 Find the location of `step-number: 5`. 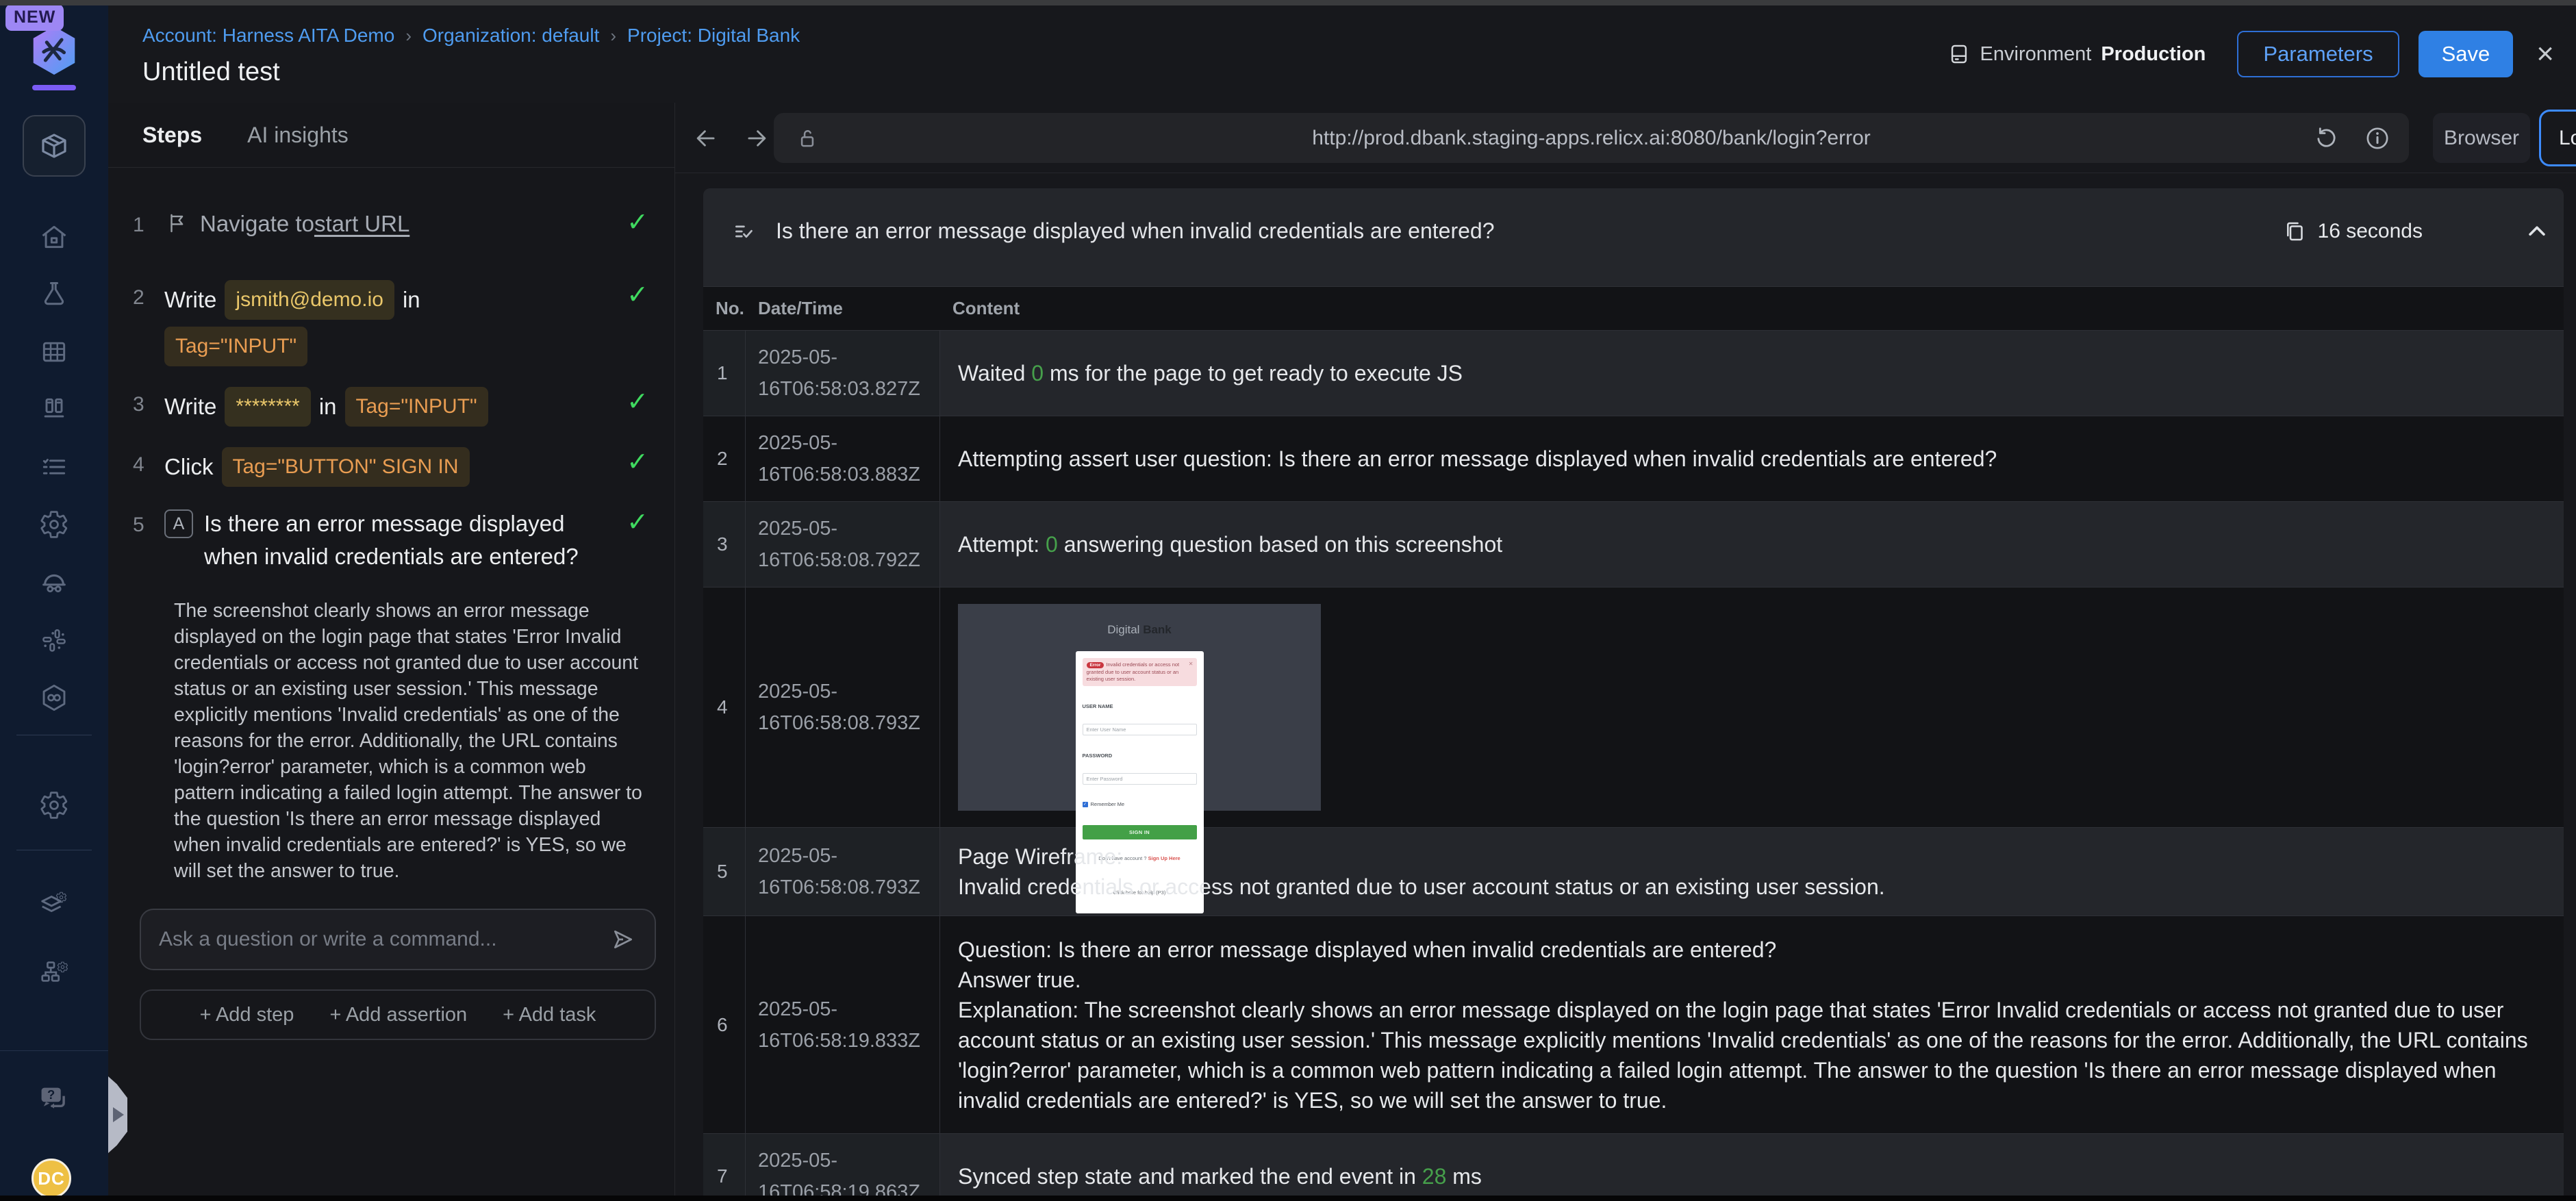

step-number: 5 is located at coordinates (138, 525).